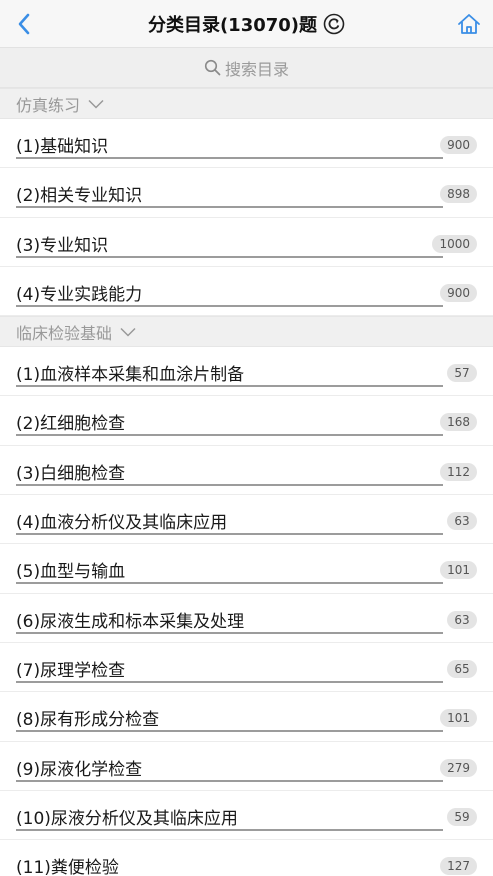 The width and height of the screenshot is (493, 876). What do you see at coordinates (462, 816) in the screenshot?
I see `count-badge: 59` at bounding box center [462, 816].